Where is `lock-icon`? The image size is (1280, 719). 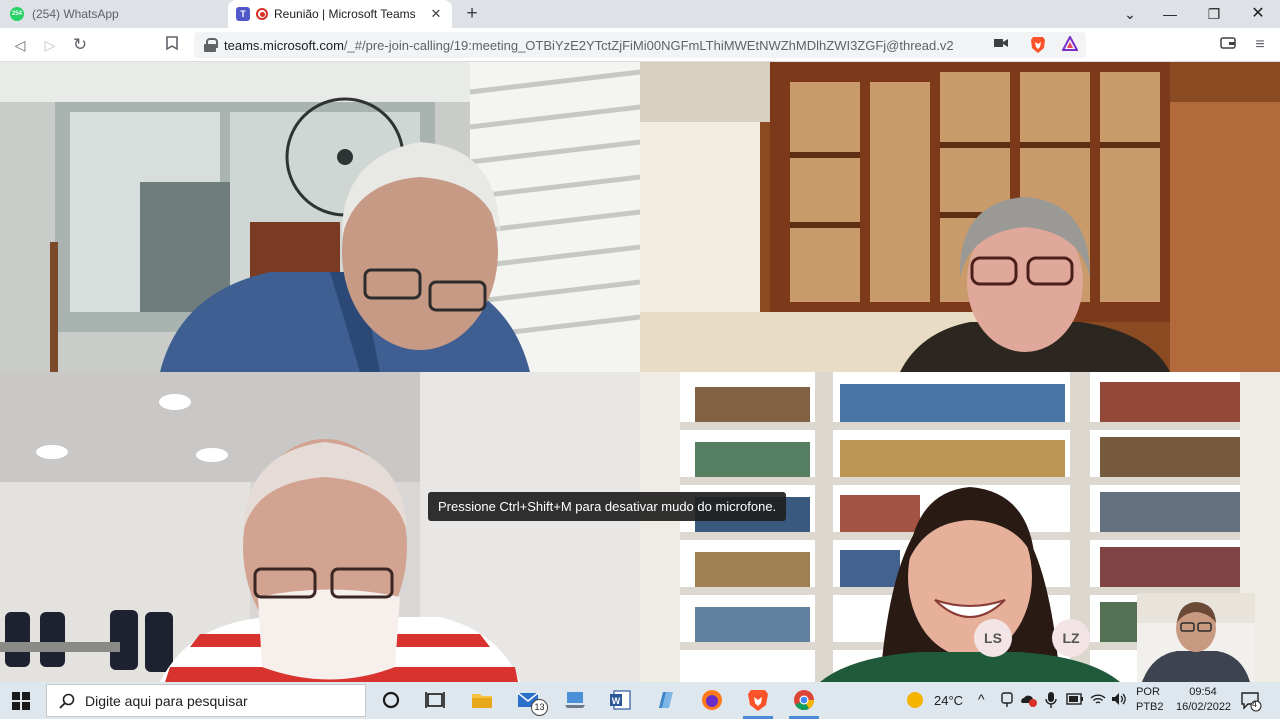 lock-icon is located at coordinates (211, 45).